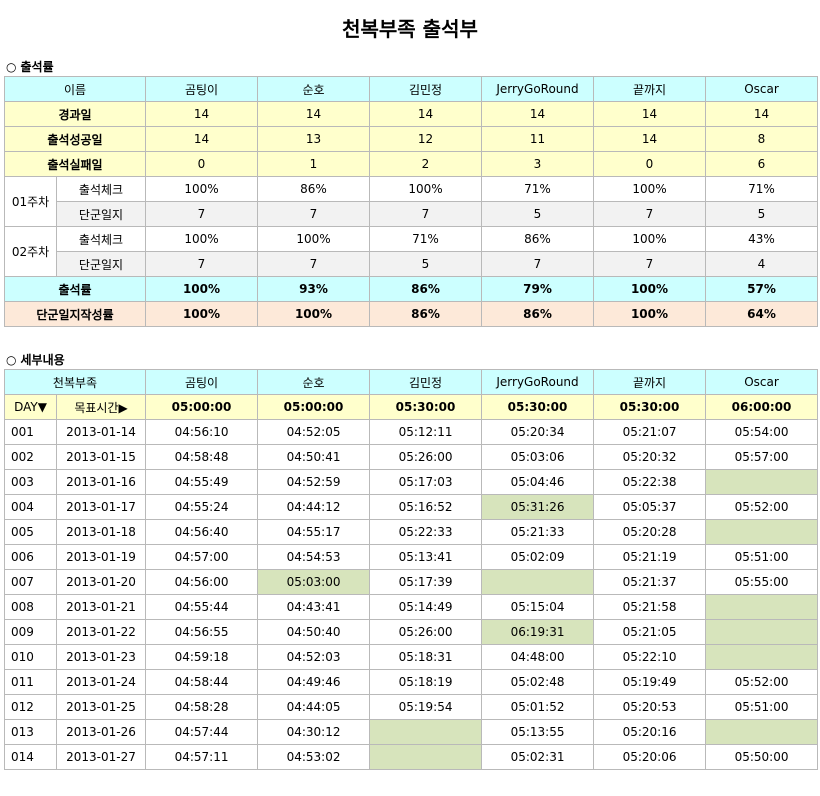  I want to click on table-cell: 79%, so click(537, 289).